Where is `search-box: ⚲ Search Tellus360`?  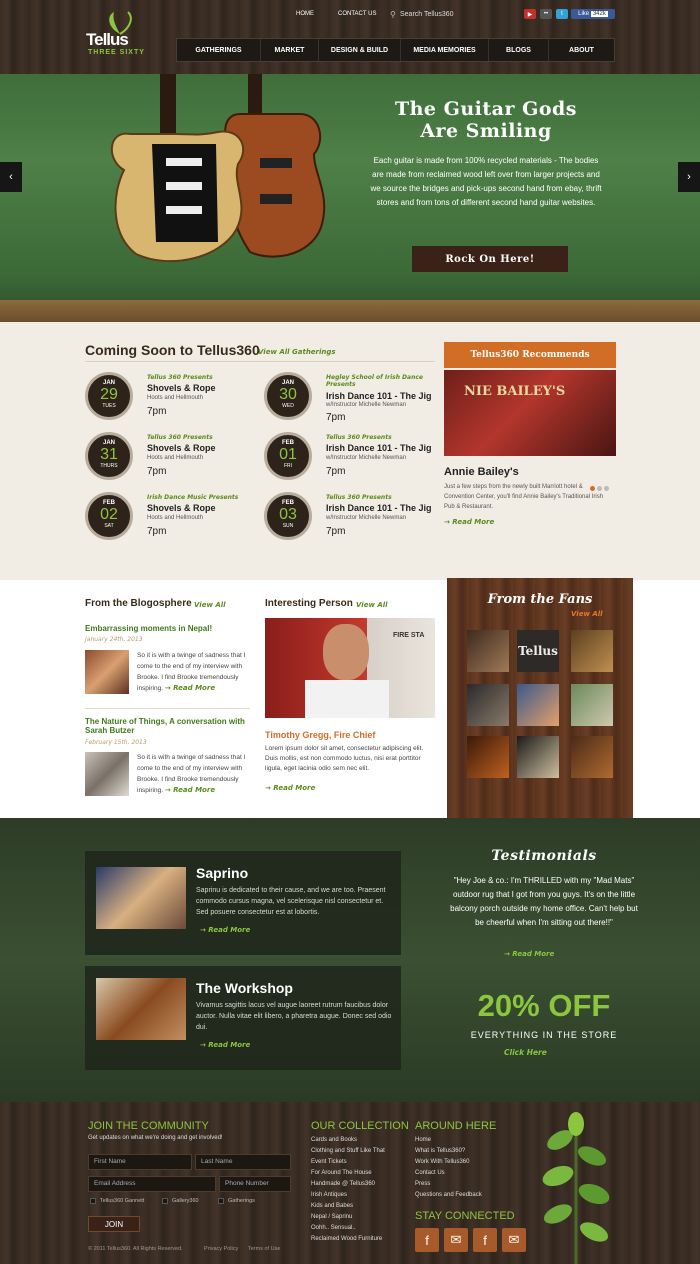
search-box: ⚲ Search Tellus360 is located at coordinates (449, 14).